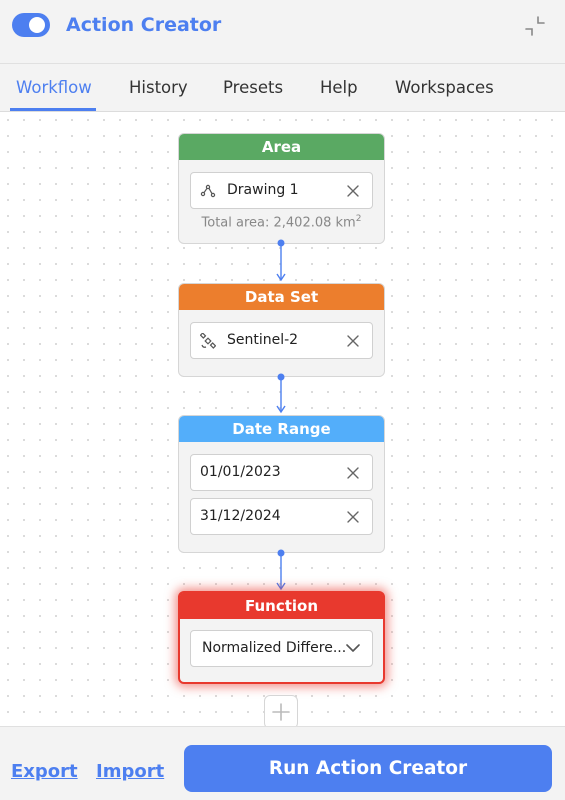 The width and height of the screenshot is (565, 800). I want to click on collapse-icon, so click(535, 26).